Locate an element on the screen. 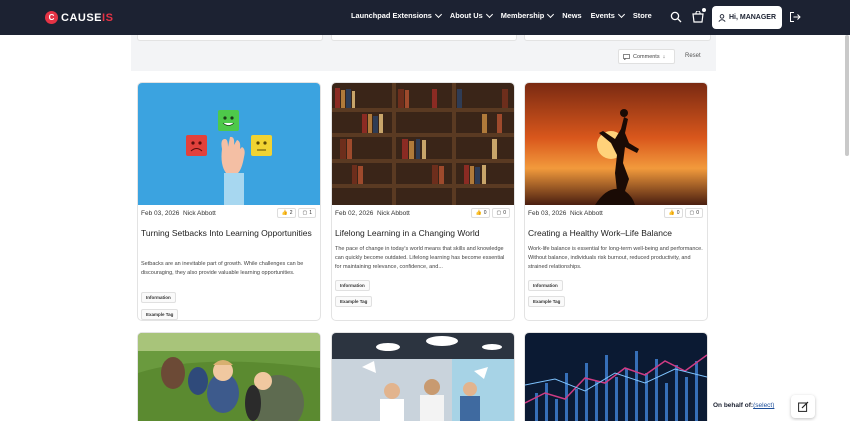  like-count: 👍 2 is located at coordinates (287, 213).